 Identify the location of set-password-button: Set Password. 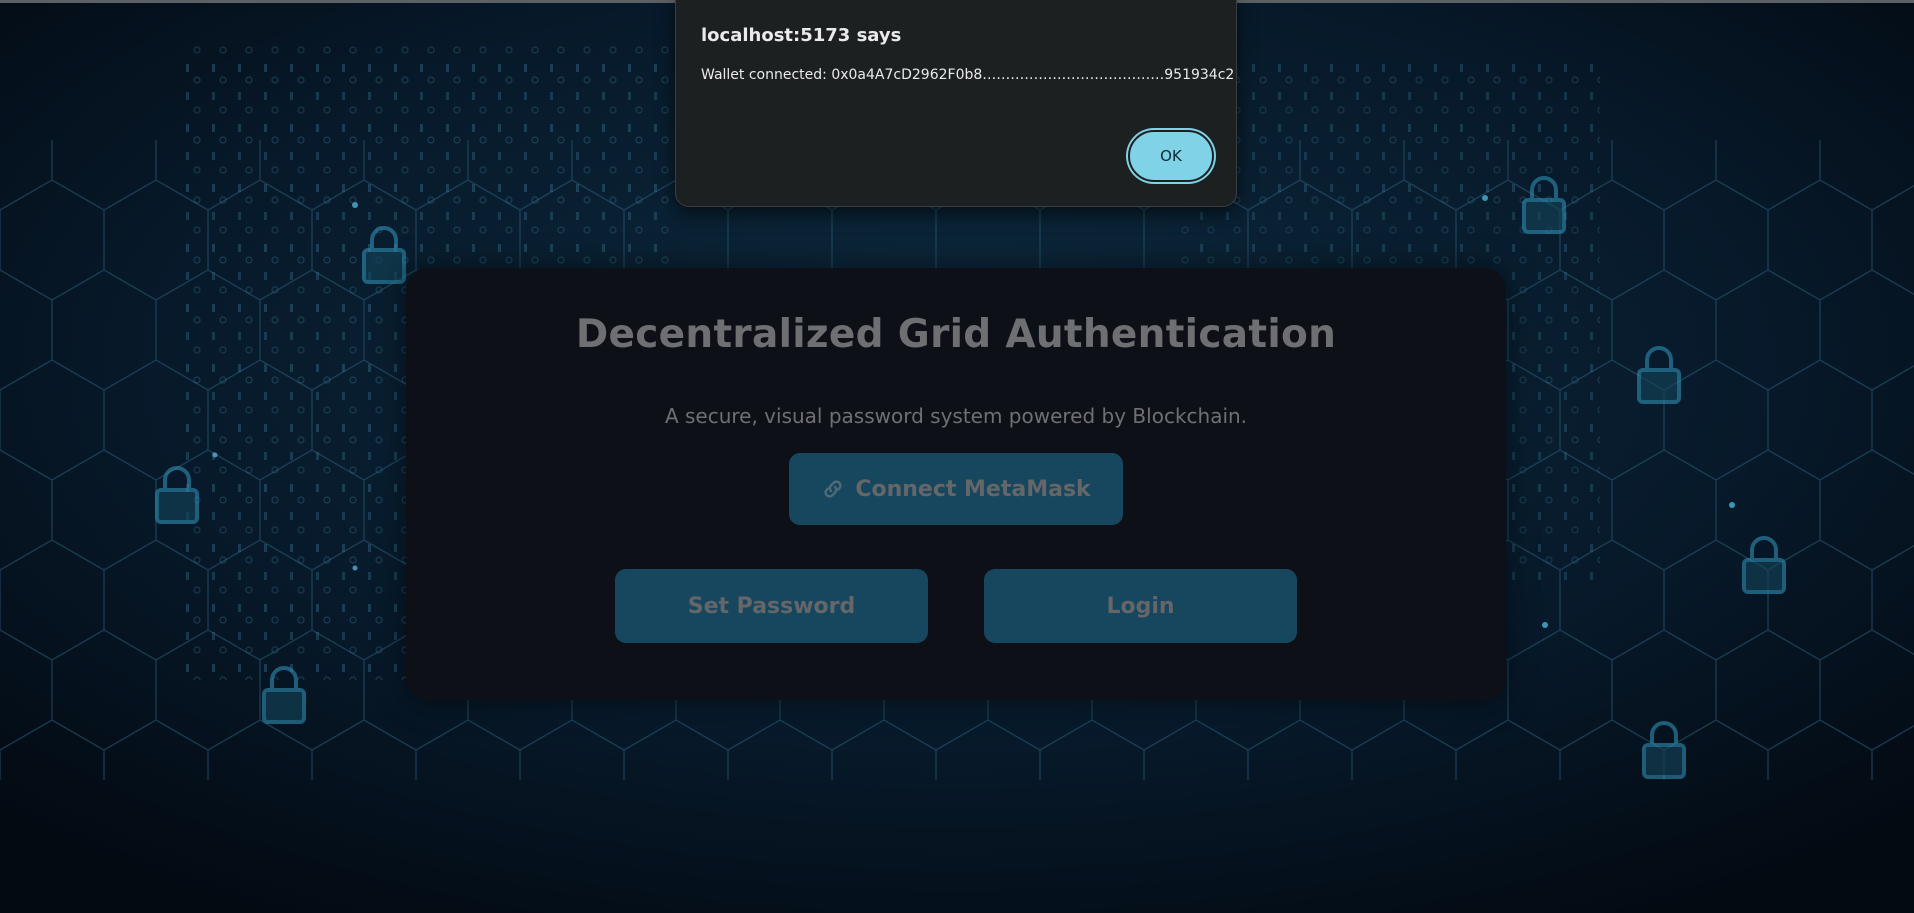
(771, 606).